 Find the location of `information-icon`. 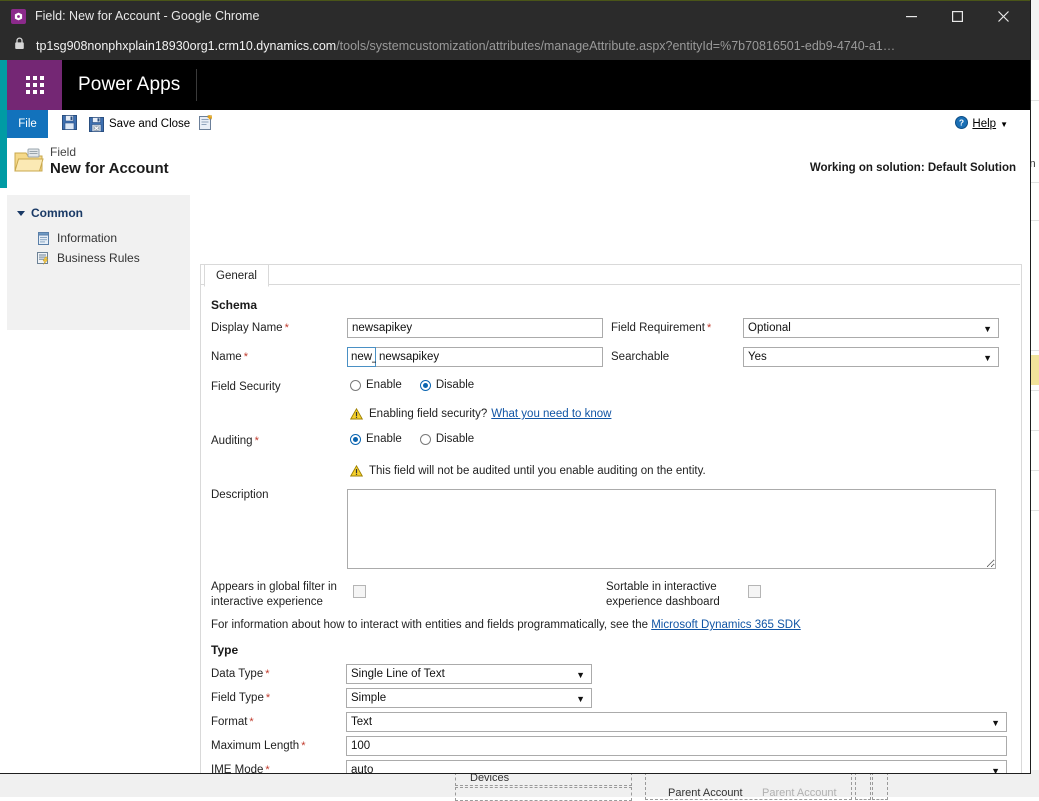

information-icon is located at coordinates (43, 238).